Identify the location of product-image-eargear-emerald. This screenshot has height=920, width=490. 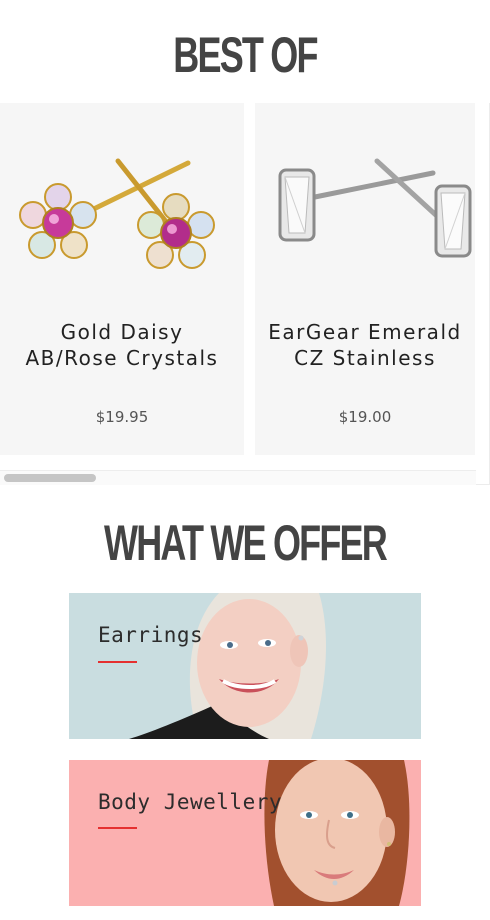
(365, 213).